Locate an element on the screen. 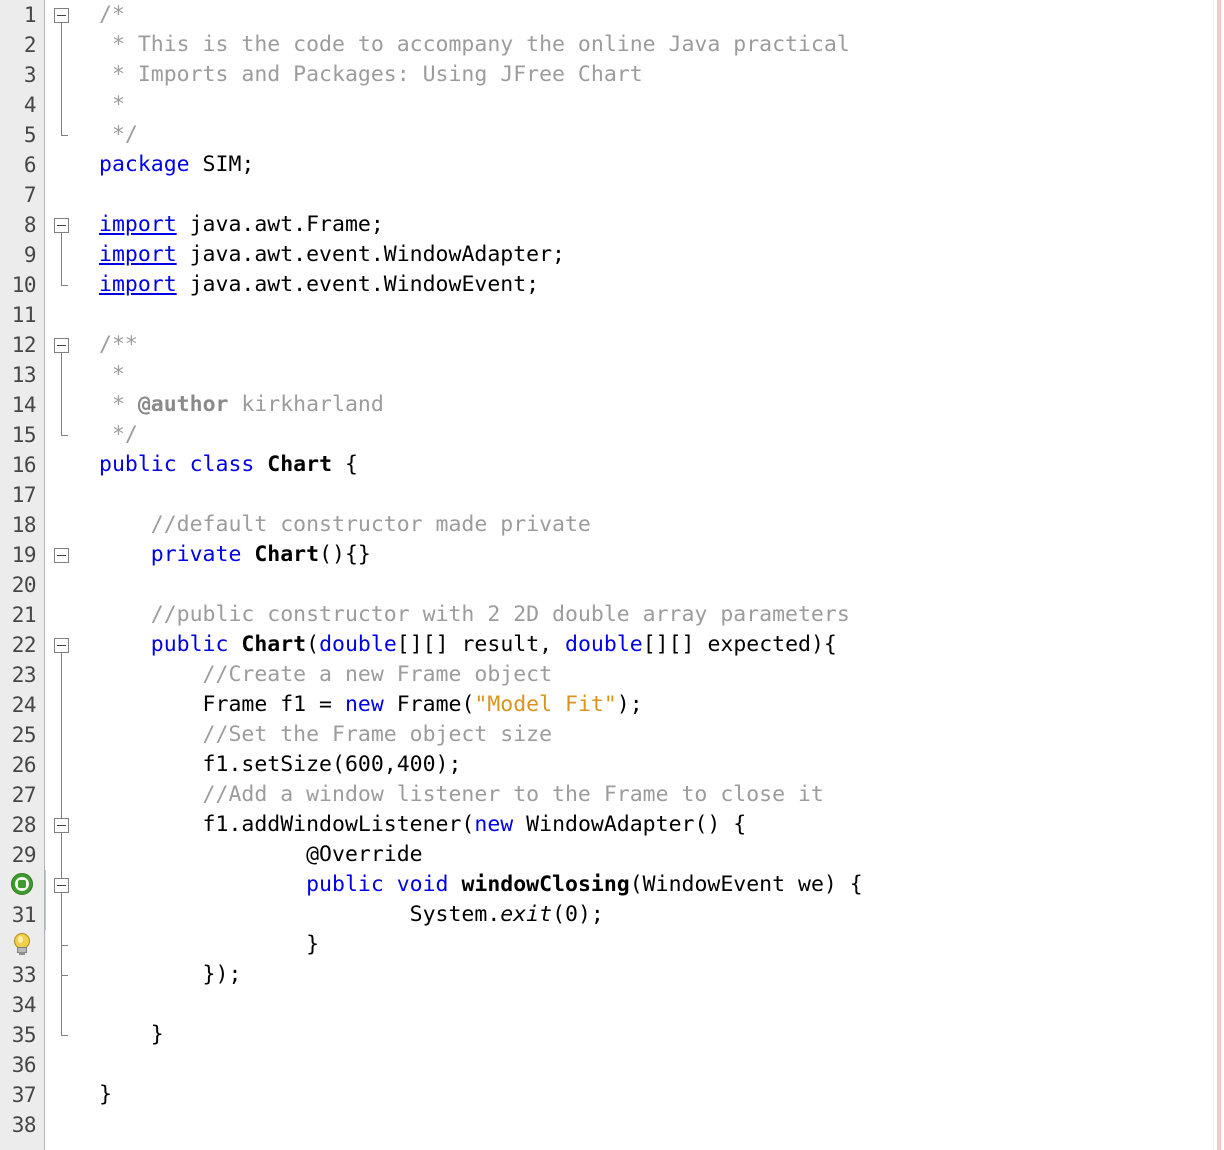  code-token: //default constructor made private is located at coordinates (345, 524).